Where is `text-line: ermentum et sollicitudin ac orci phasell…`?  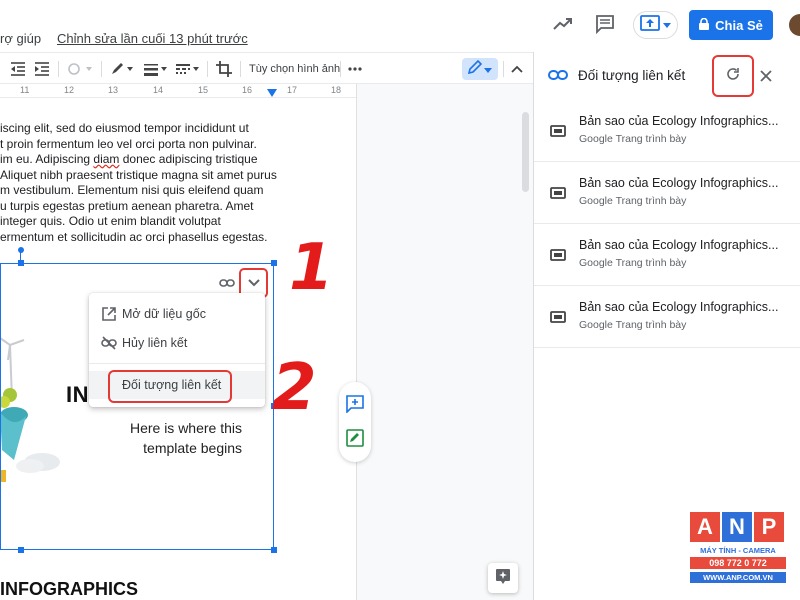
text-line: ermentum et sollicitudin ac orci phasell… is located at coordinates (134, 236).